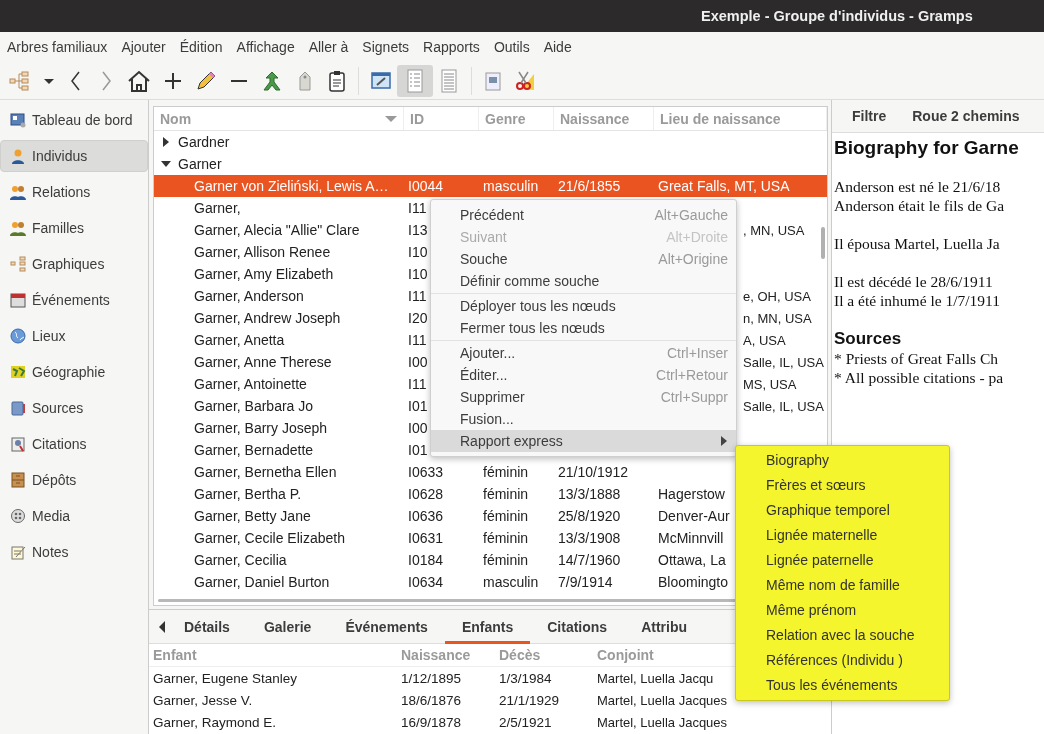 The width and height of the screenshot is (1044, 734). I want to click on menu-item: Outils, so click(511, 47).